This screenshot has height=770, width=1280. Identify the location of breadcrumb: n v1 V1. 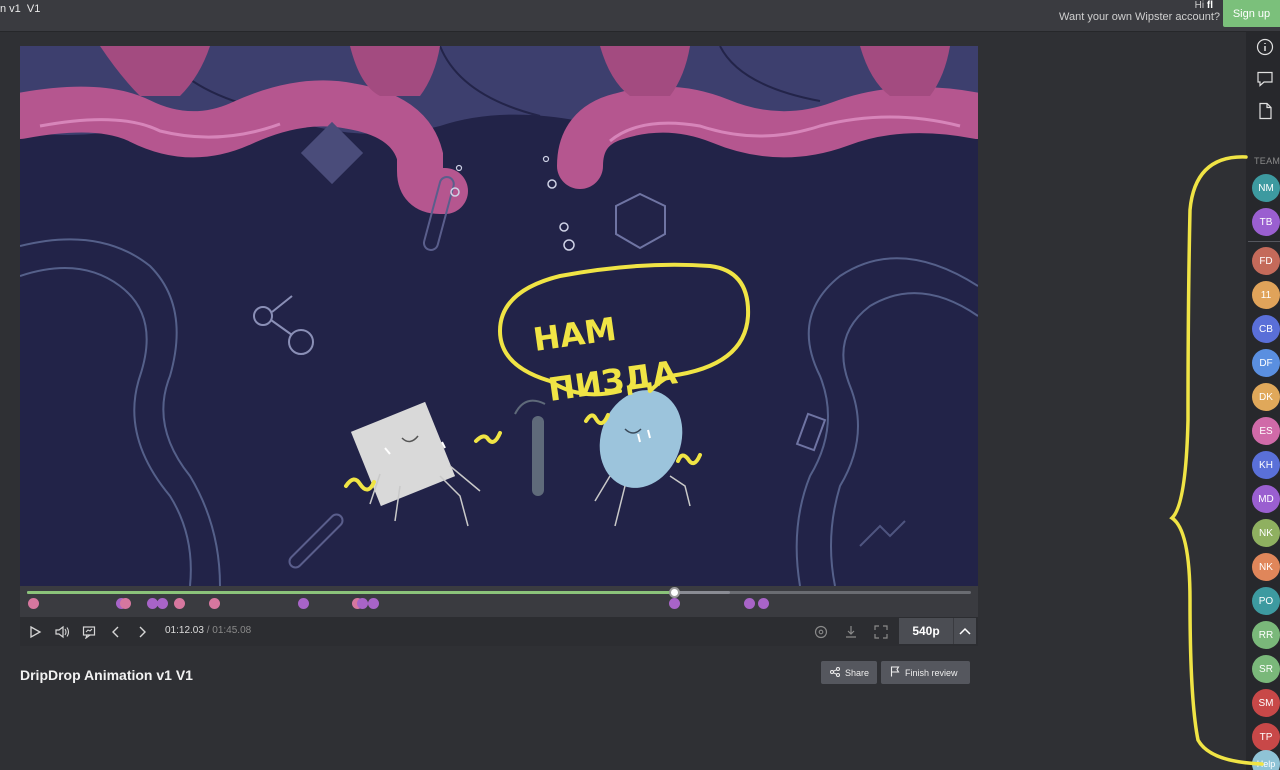
(20, 9).